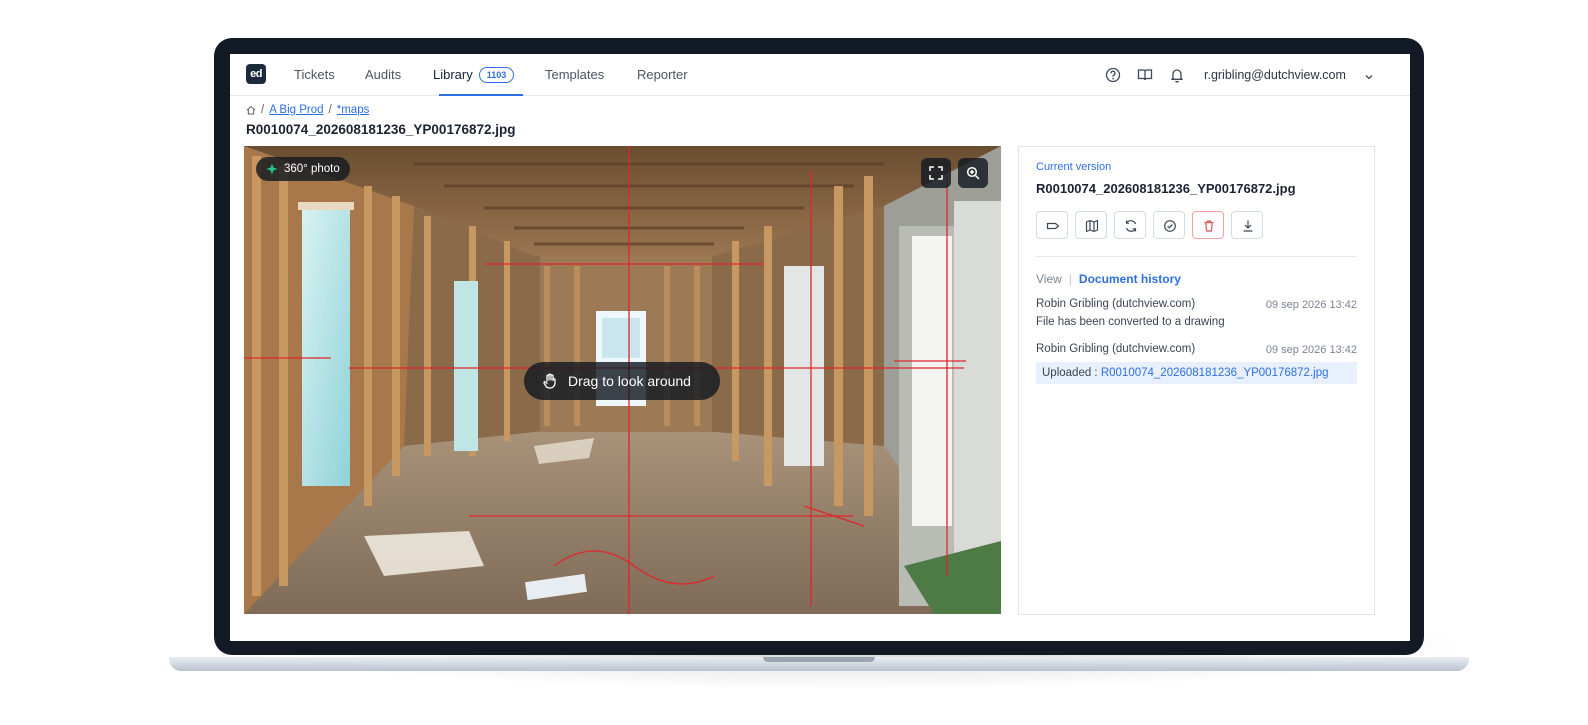 The image size is (1588, 725). I want to click on map-icon, so click(1092, 226).